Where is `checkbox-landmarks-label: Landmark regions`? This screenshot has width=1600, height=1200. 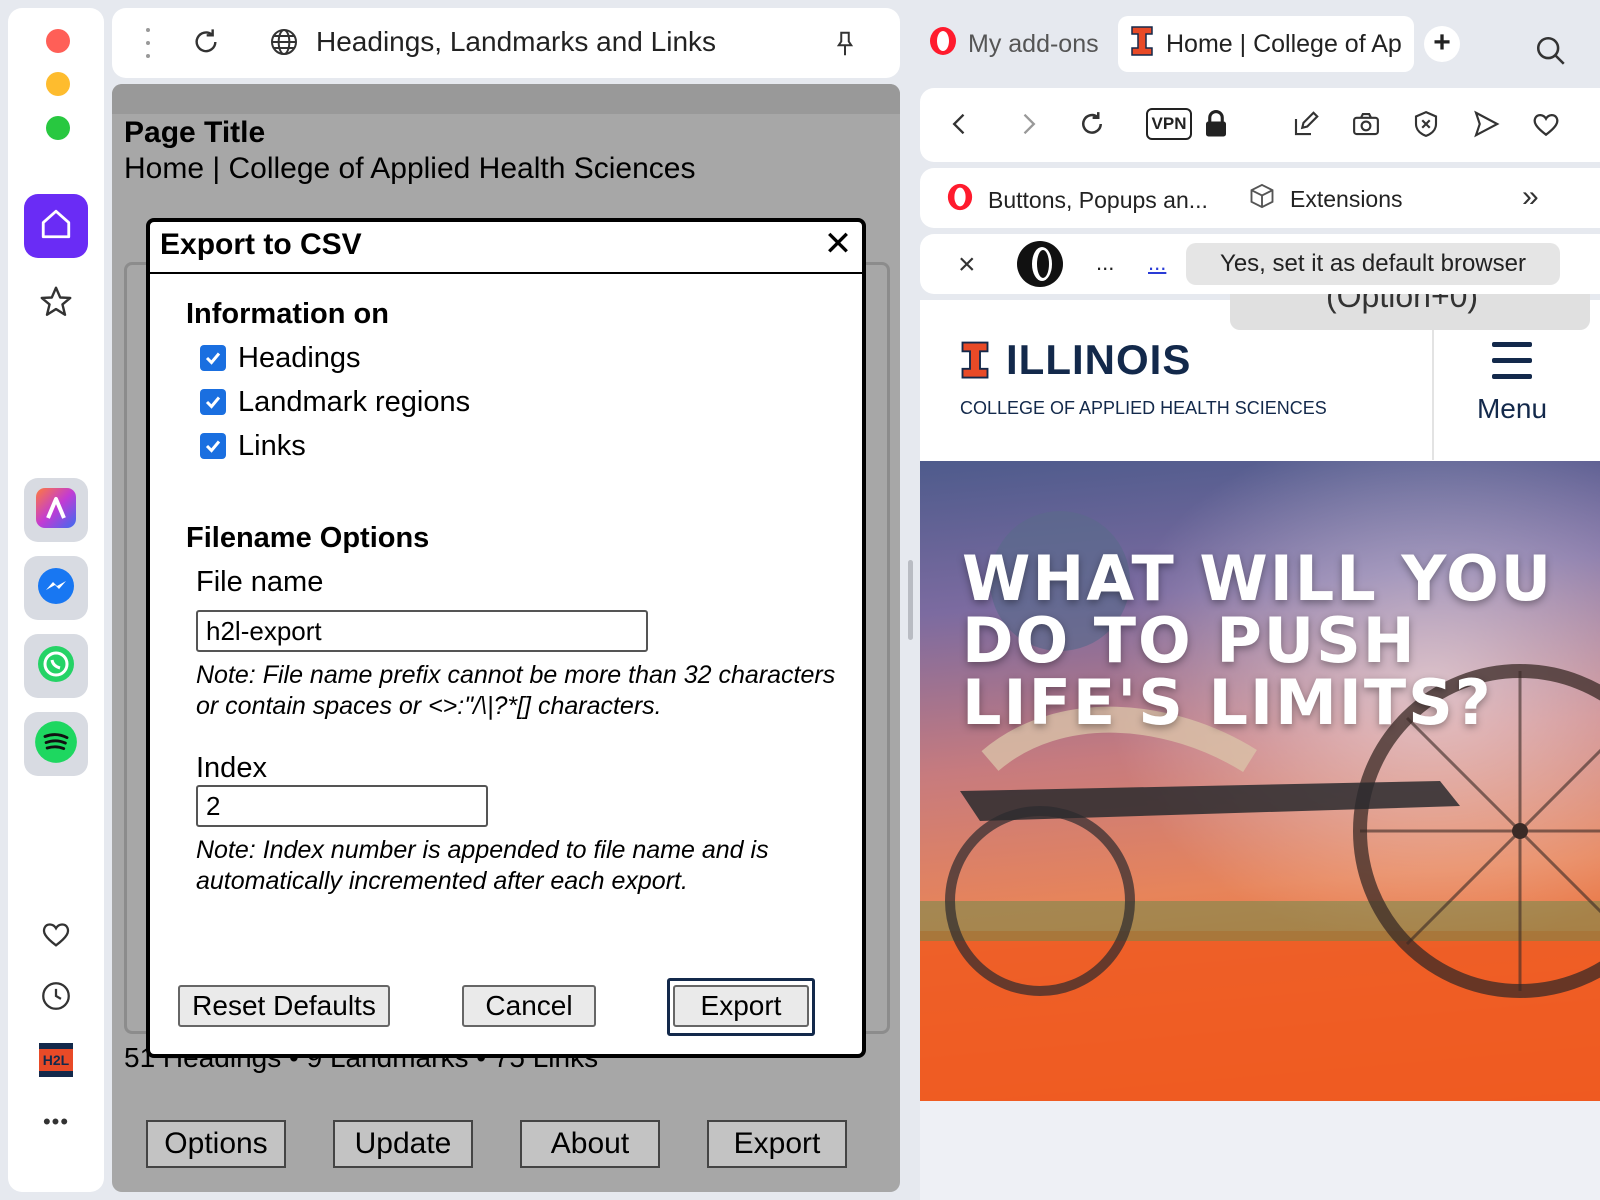 checkbox-landmarks-label: Landmark regions is located at coordinates (354, 401).